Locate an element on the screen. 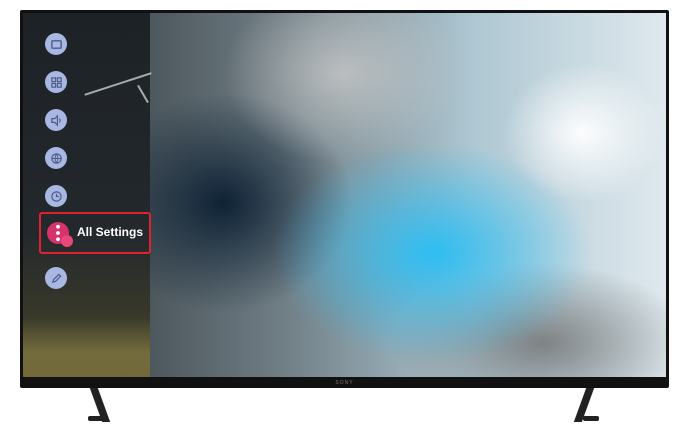  tv-brand-logo: SONY is located at coordinates (344, 383).